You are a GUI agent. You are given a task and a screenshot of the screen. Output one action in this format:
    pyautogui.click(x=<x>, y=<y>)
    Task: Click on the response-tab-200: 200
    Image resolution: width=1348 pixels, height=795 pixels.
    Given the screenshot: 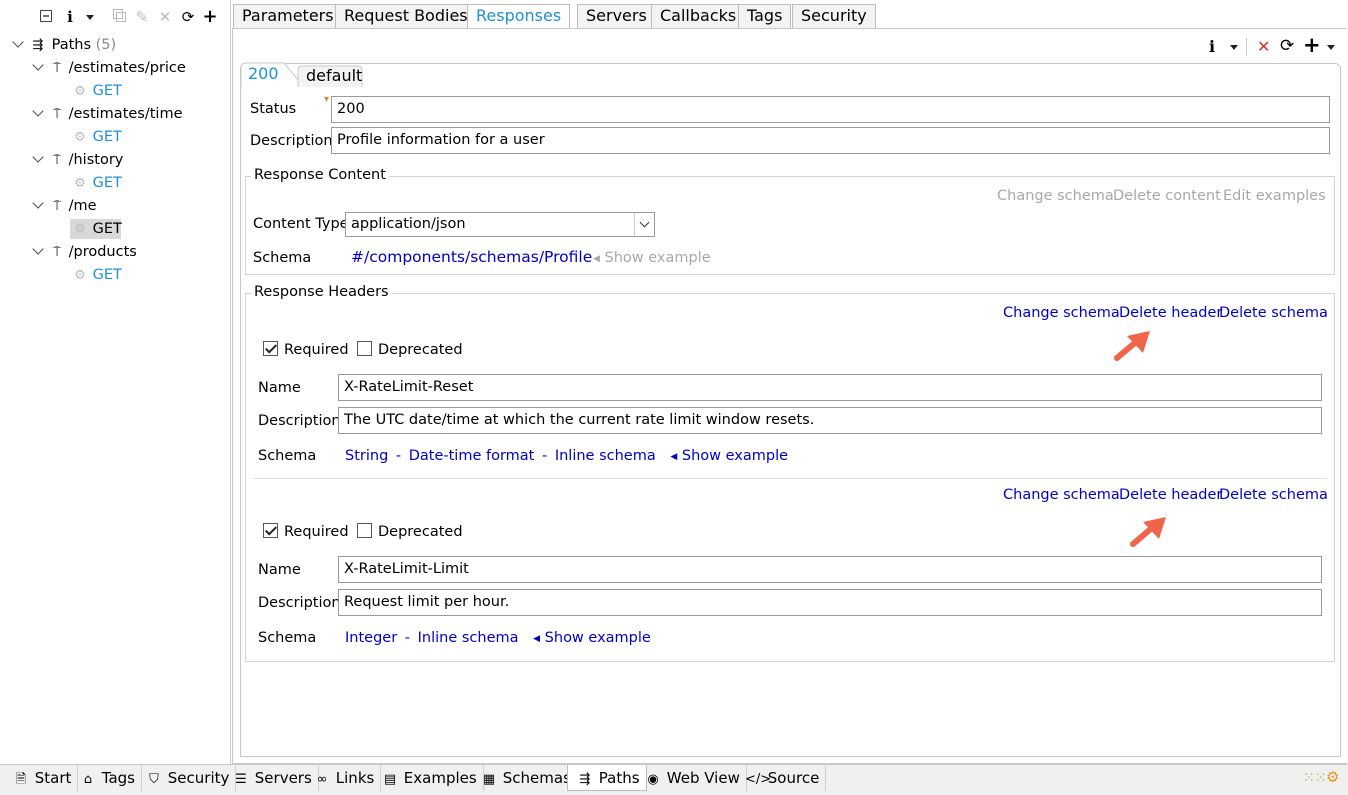 What is the action you would take?
    pyautogui.click(x=263, y=75)
    